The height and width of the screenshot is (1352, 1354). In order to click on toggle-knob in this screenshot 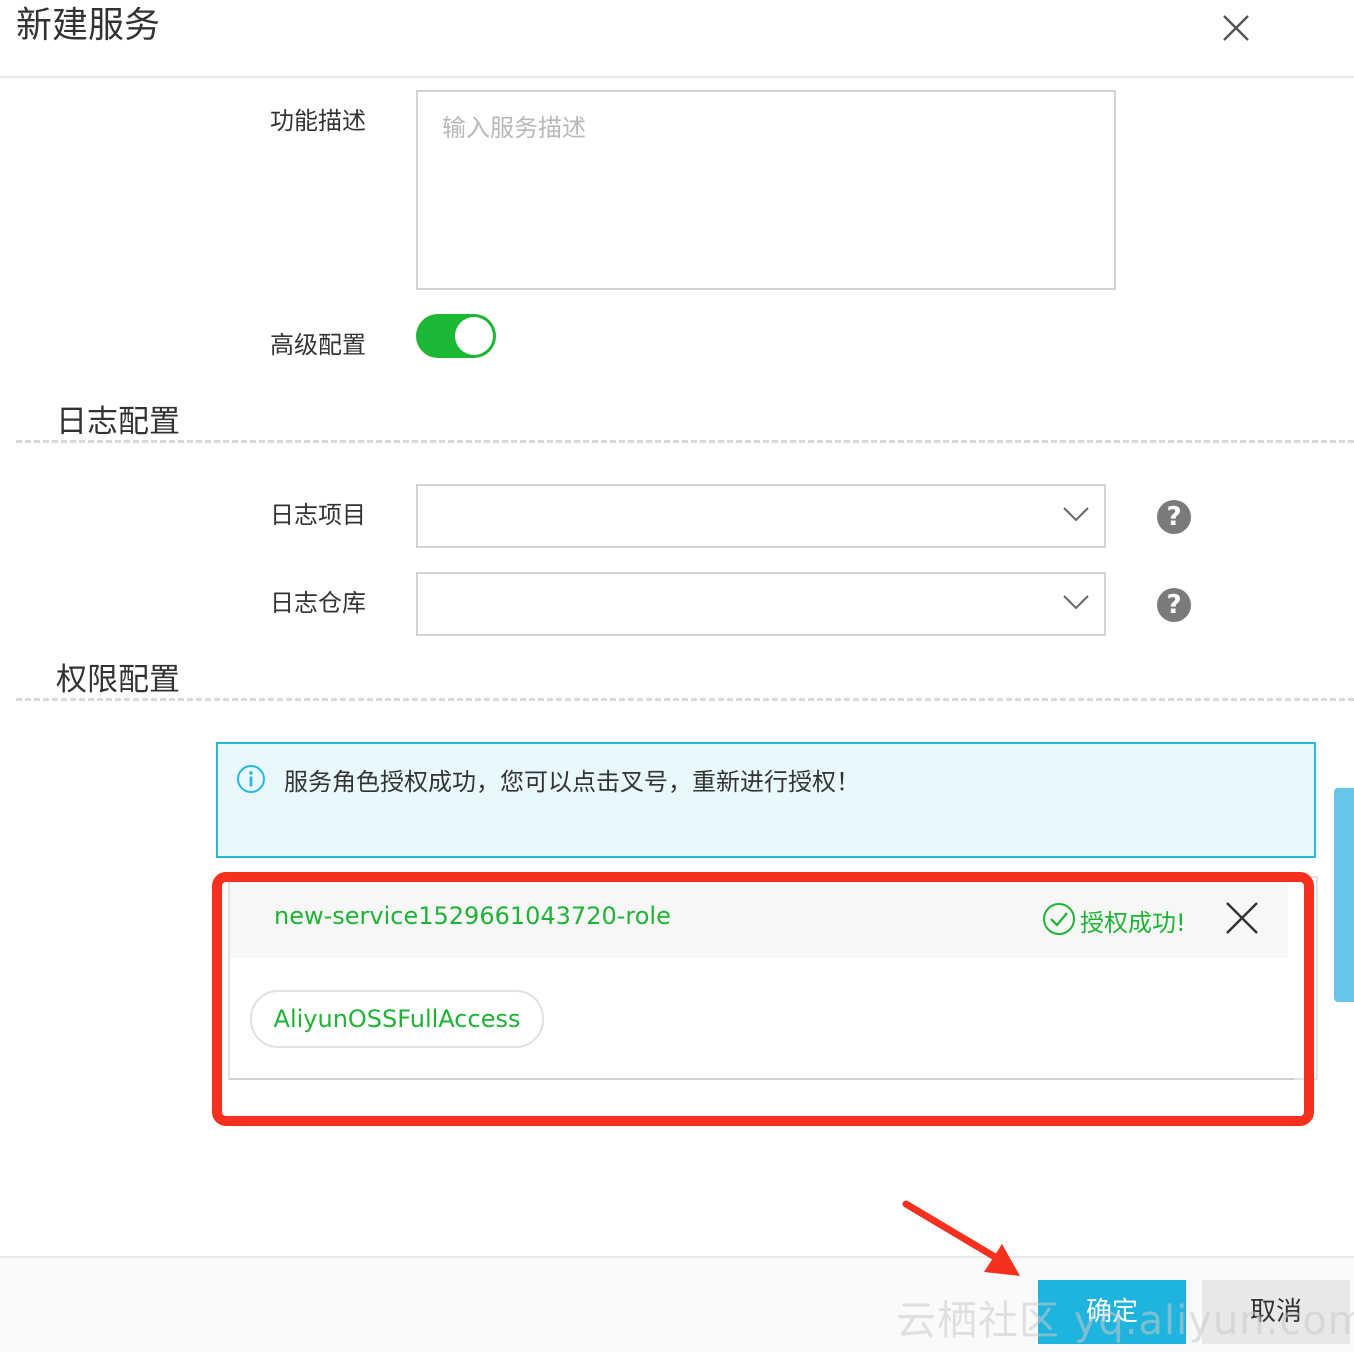, I will do `click(474, 336)`.